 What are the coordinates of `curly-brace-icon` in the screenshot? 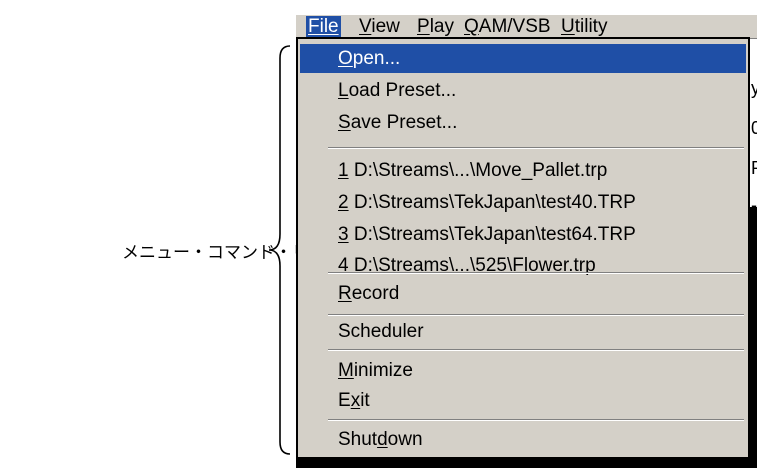 It's located at (279, 250).